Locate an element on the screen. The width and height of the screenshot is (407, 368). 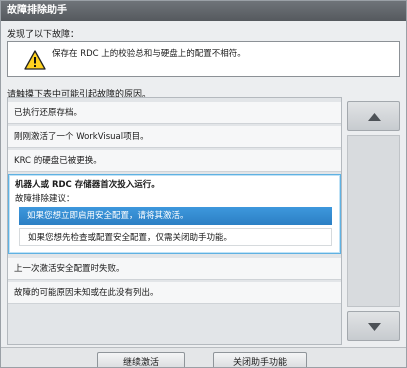
scroll-down-button is located at coordinates (373, 326).